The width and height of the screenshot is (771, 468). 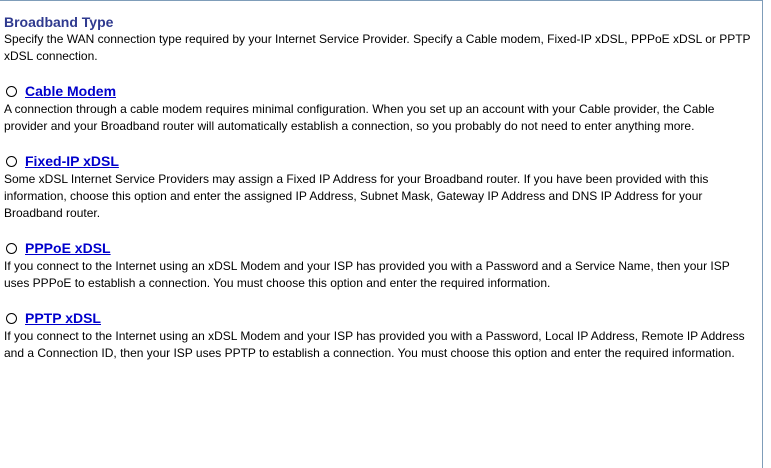 What do you see at coordinates (11, 318) in the screenshot?
I see `pptp-xdsl-radio` at bounding box center [11, 318].